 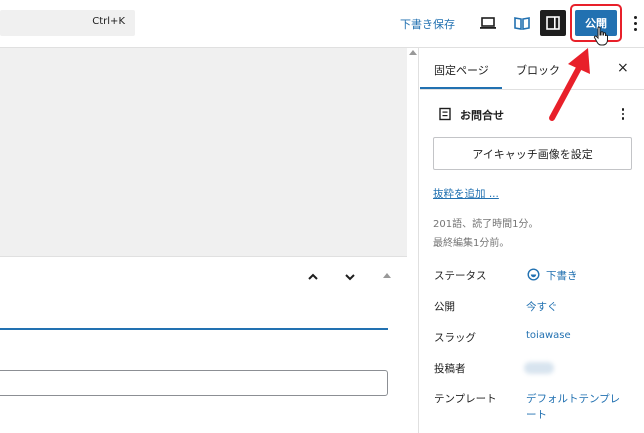 What do you see at coordinates (532, 153) in the screenshot?
I see `set-featured-image-button: アイキャッチ画像を設定` at bounding box center [532, 153].